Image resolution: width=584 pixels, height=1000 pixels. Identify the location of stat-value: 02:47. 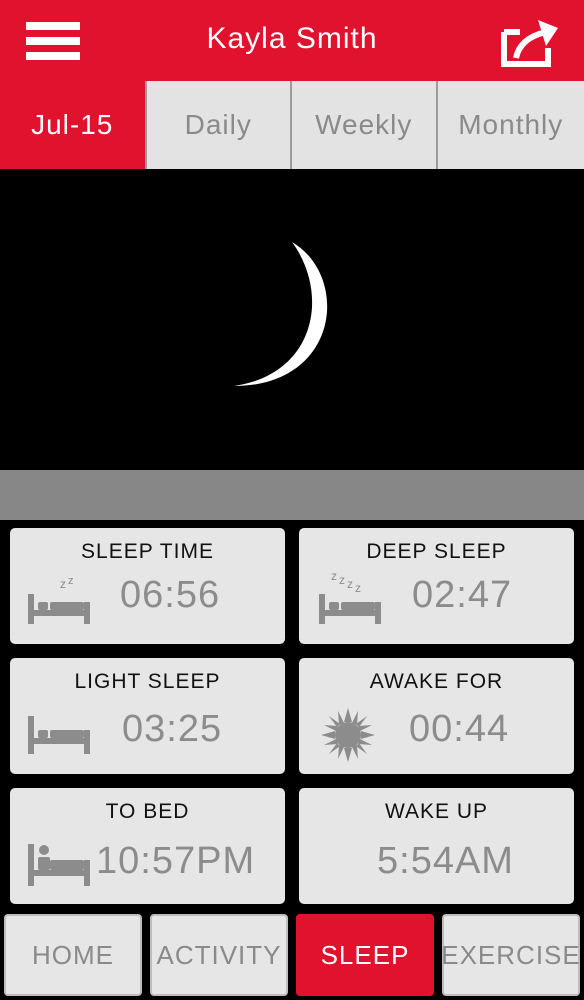
(462, 595).